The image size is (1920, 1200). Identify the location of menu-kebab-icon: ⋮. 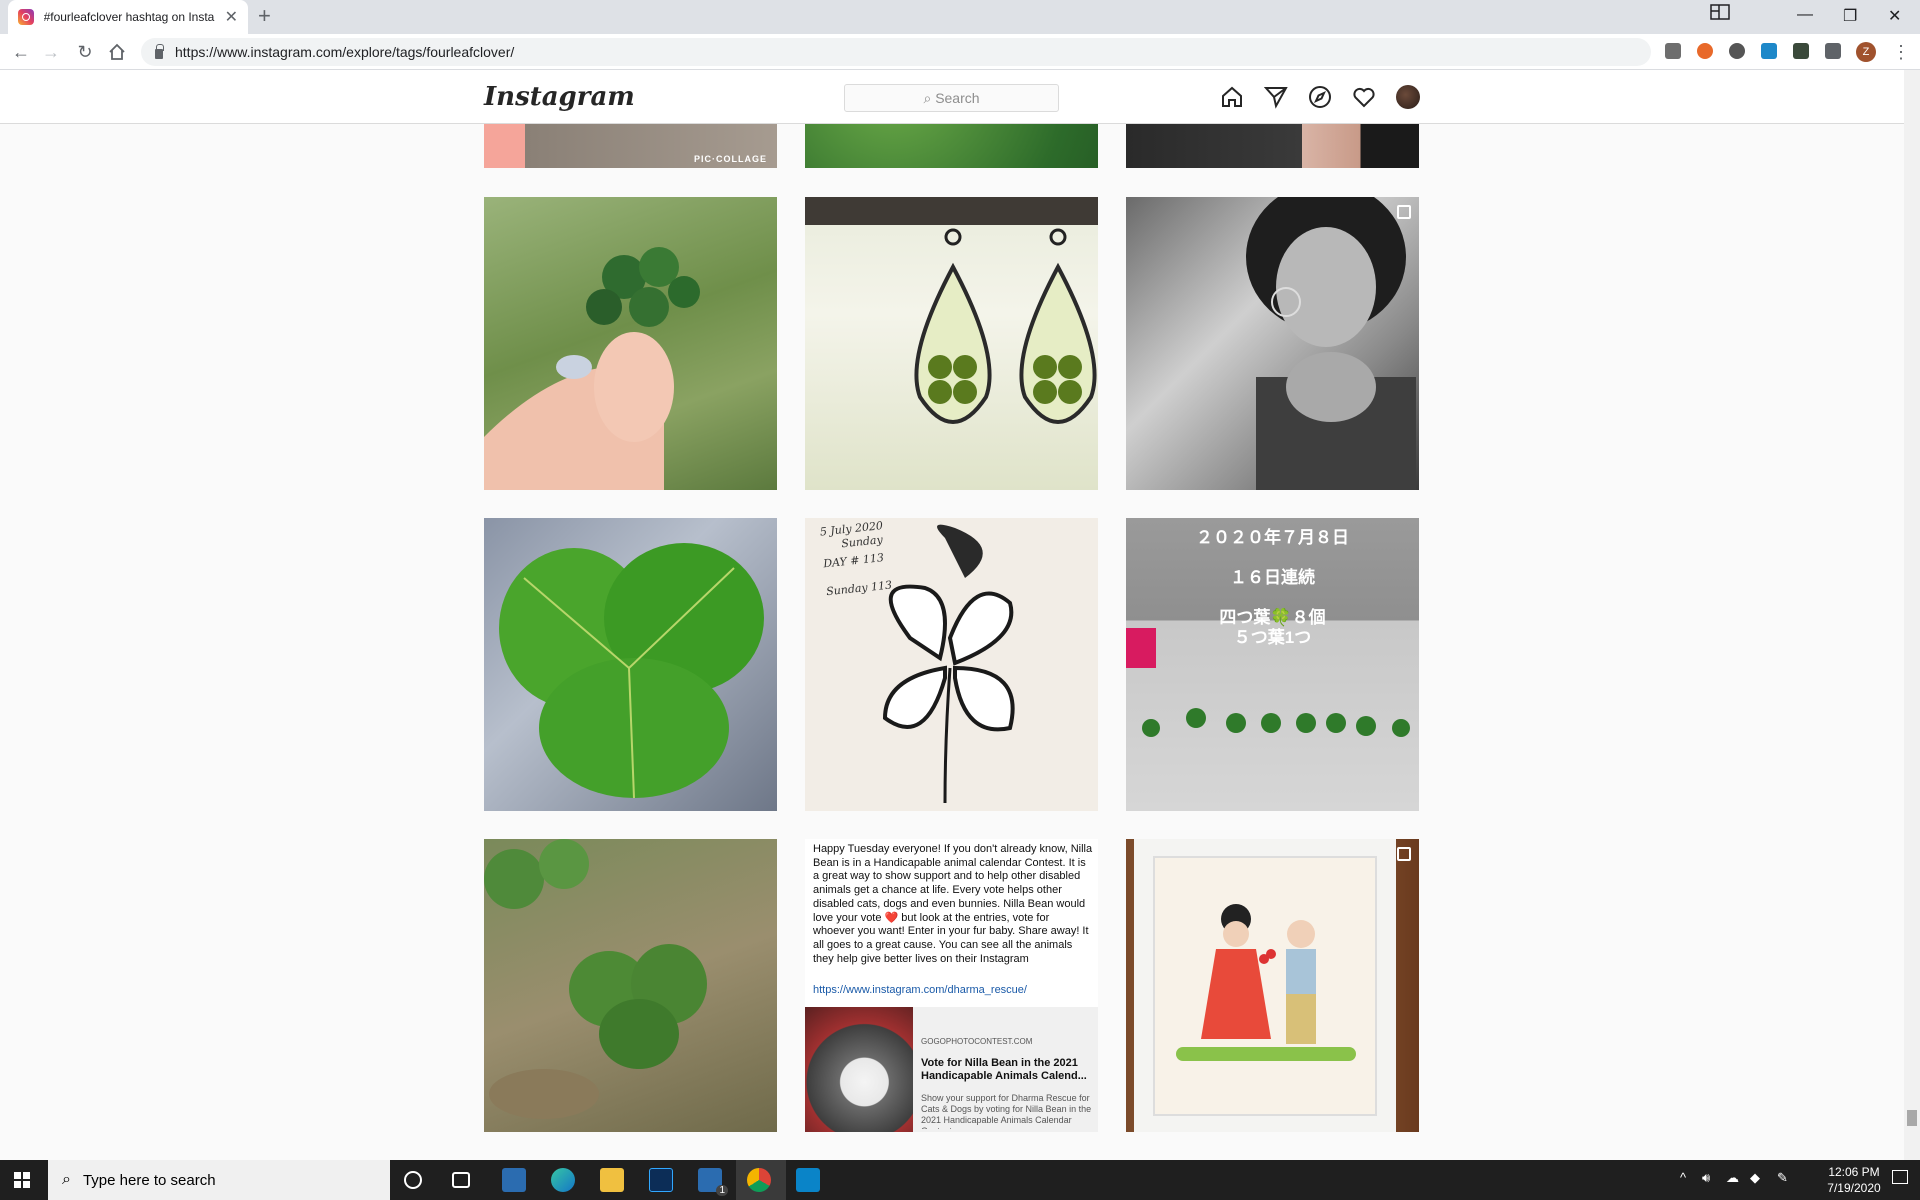
(1901, 52).